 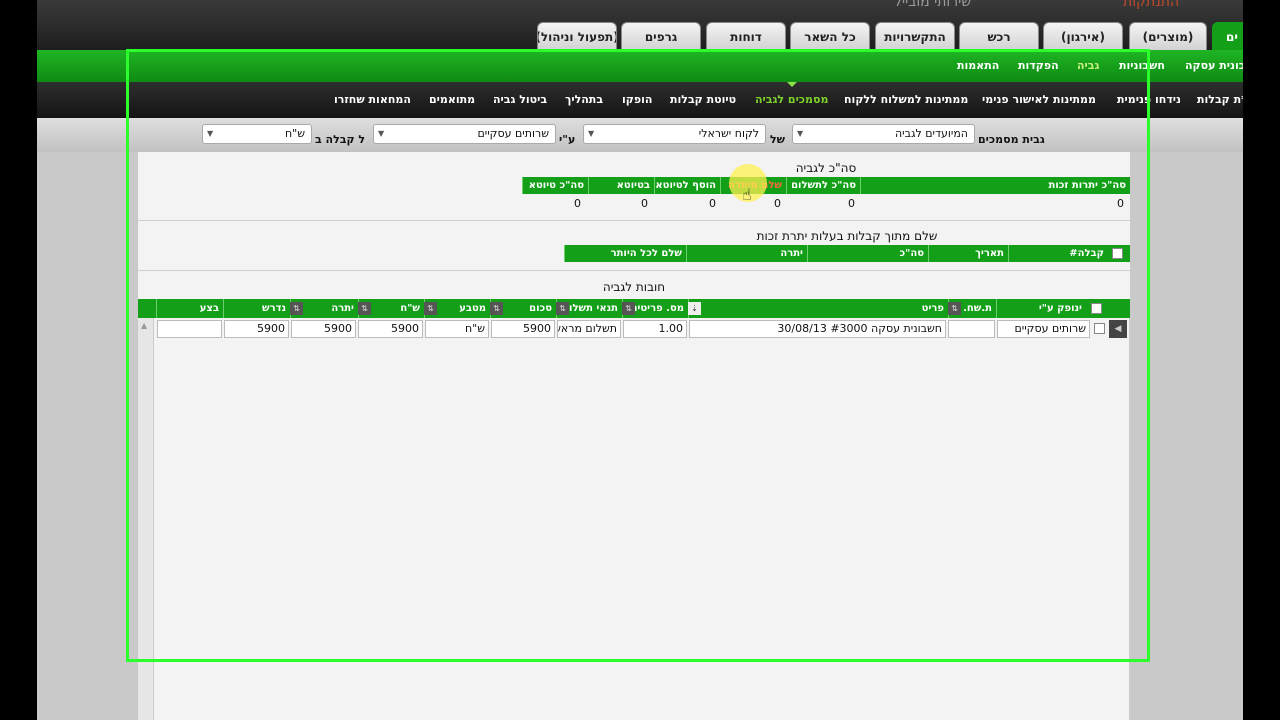 What do you see at coordinates (513, 133) in the screenshot?
I see `select-service-value: שרותים עסקיים` at bounding box center [513, 133].